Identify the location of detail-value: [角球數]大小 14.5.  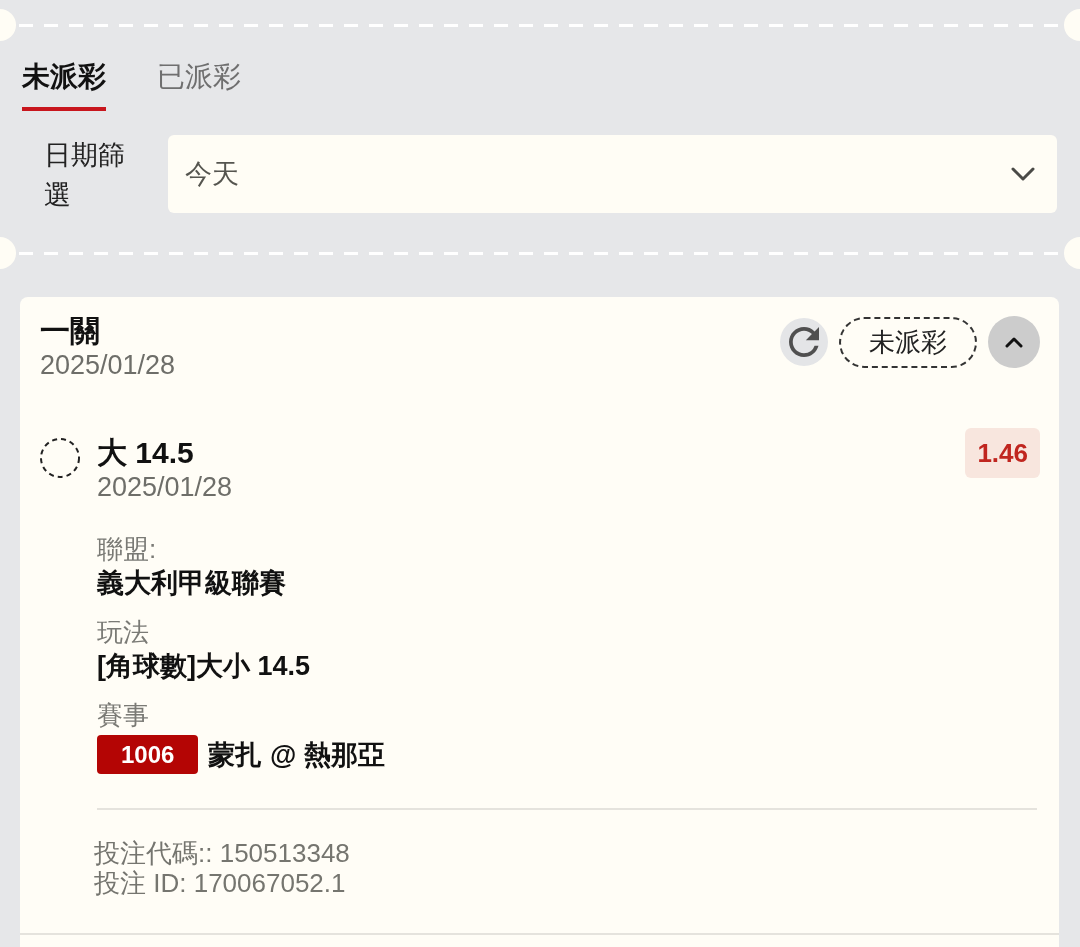
(204, 666).